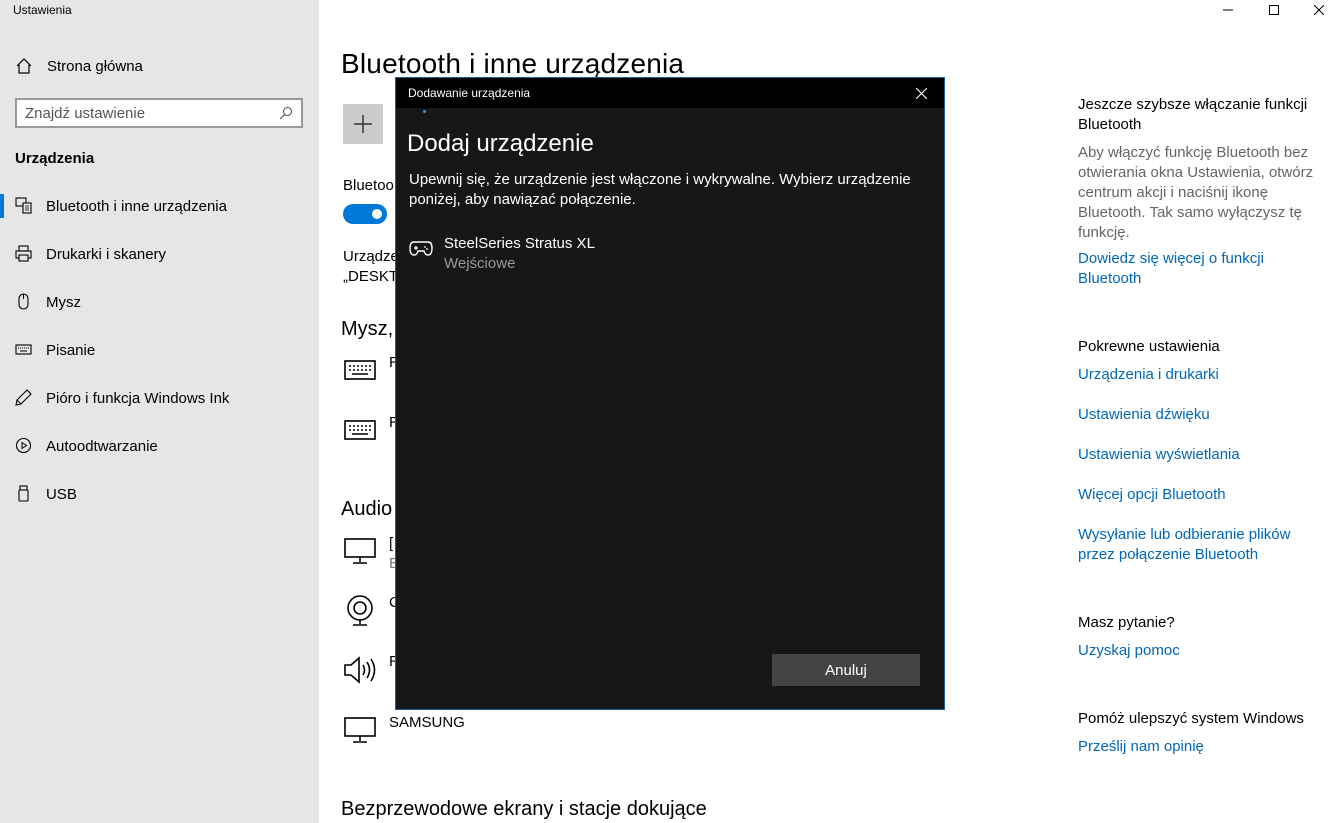 The height and width of the screenshot is (823, 1332). Describe the element at coordinates (152, 113) in the screenshot. I see `search-input` at that location.